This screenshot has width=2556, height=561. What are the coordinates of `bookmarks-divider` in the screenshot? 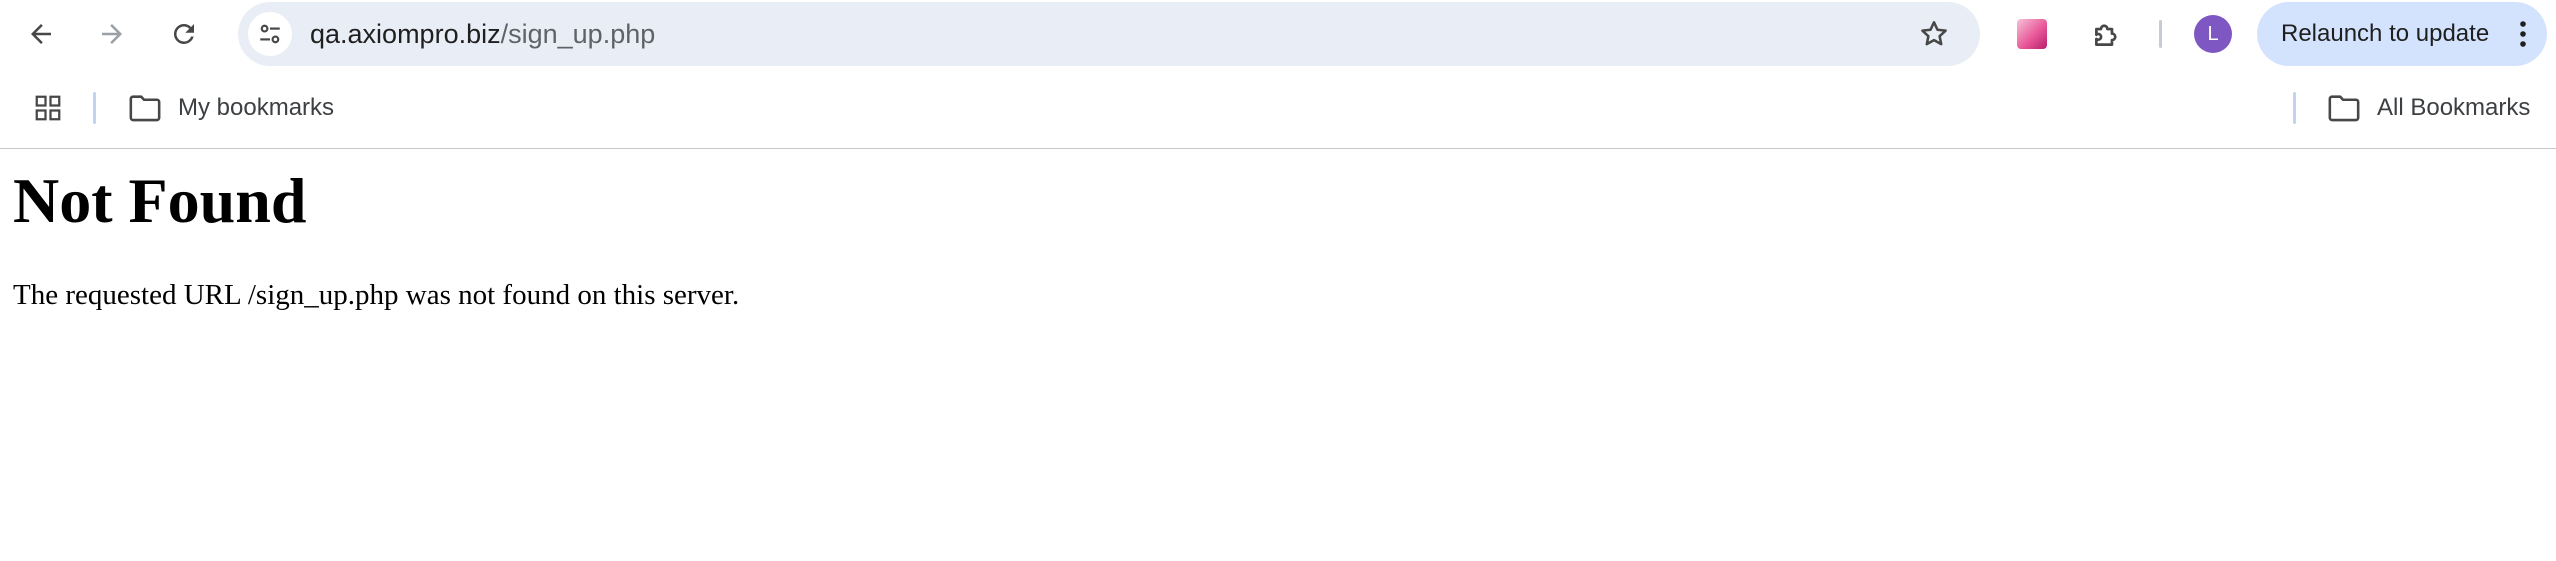 It's located at (94, 108).